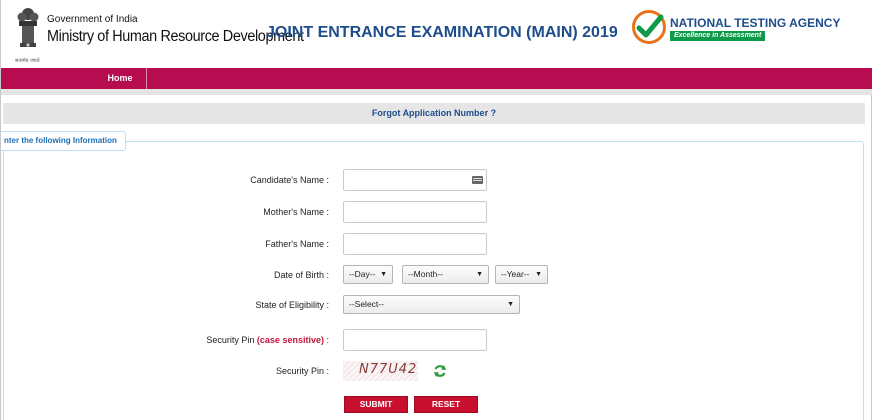 The height and width of the screenshot is (420, 872). What do you see at coordinates (302, 371) in the screenshot?
I see `security-pin-label: Security Pin :` at bounding box center [302, 371].